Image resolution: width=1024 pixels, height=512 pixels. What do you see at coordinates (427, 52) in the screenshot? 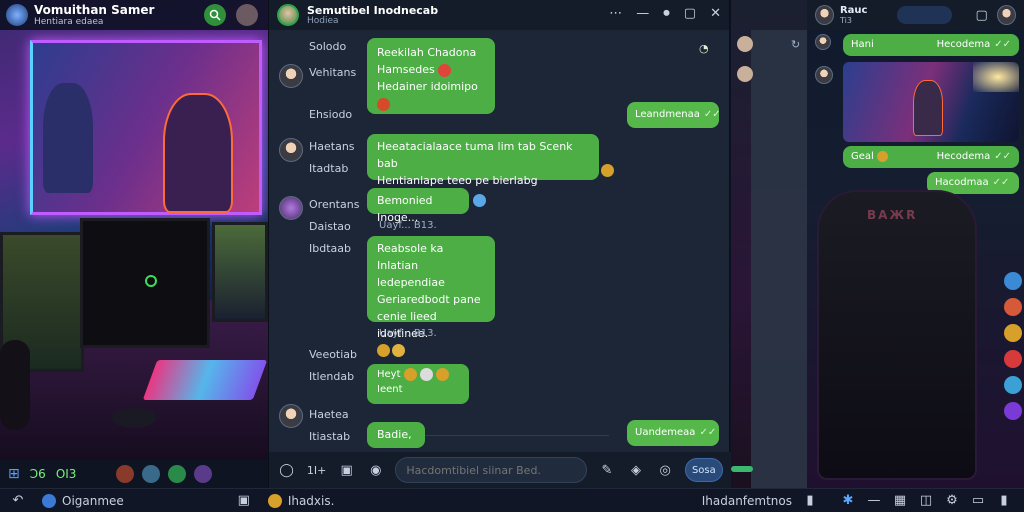
I see `message-text: Reekilah Chadona` at bounding box center [427, 52].